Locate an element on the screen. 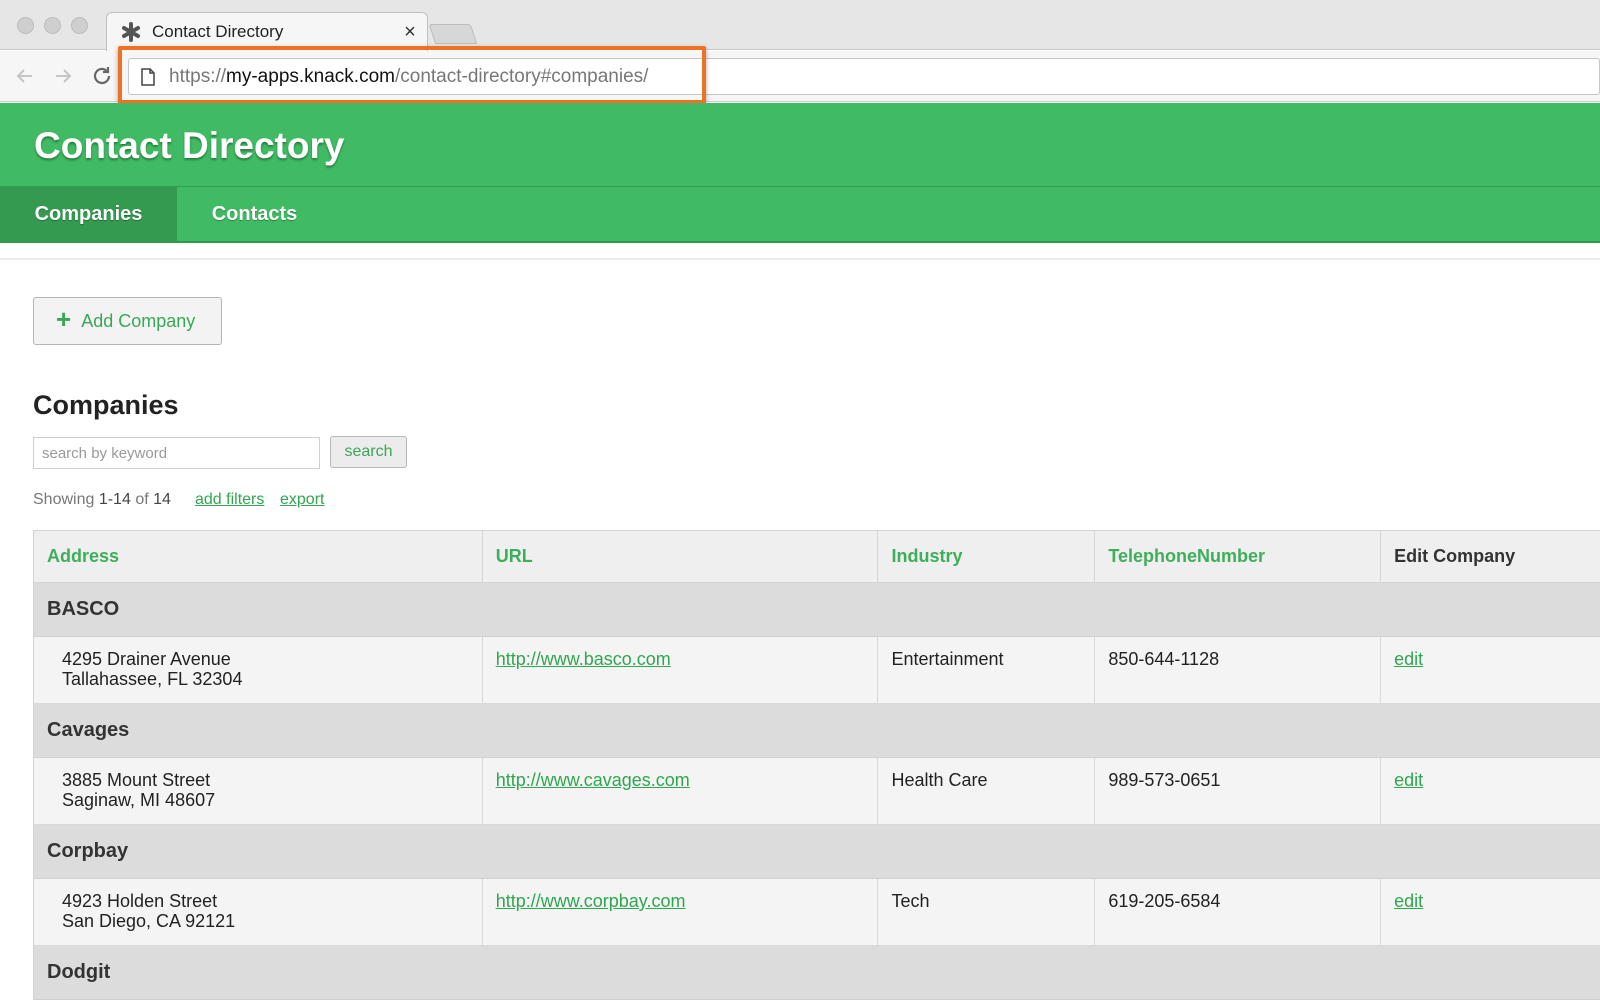 The image size is (1600, 1004). window-minimize-dot is located at coordinates (52, 25).